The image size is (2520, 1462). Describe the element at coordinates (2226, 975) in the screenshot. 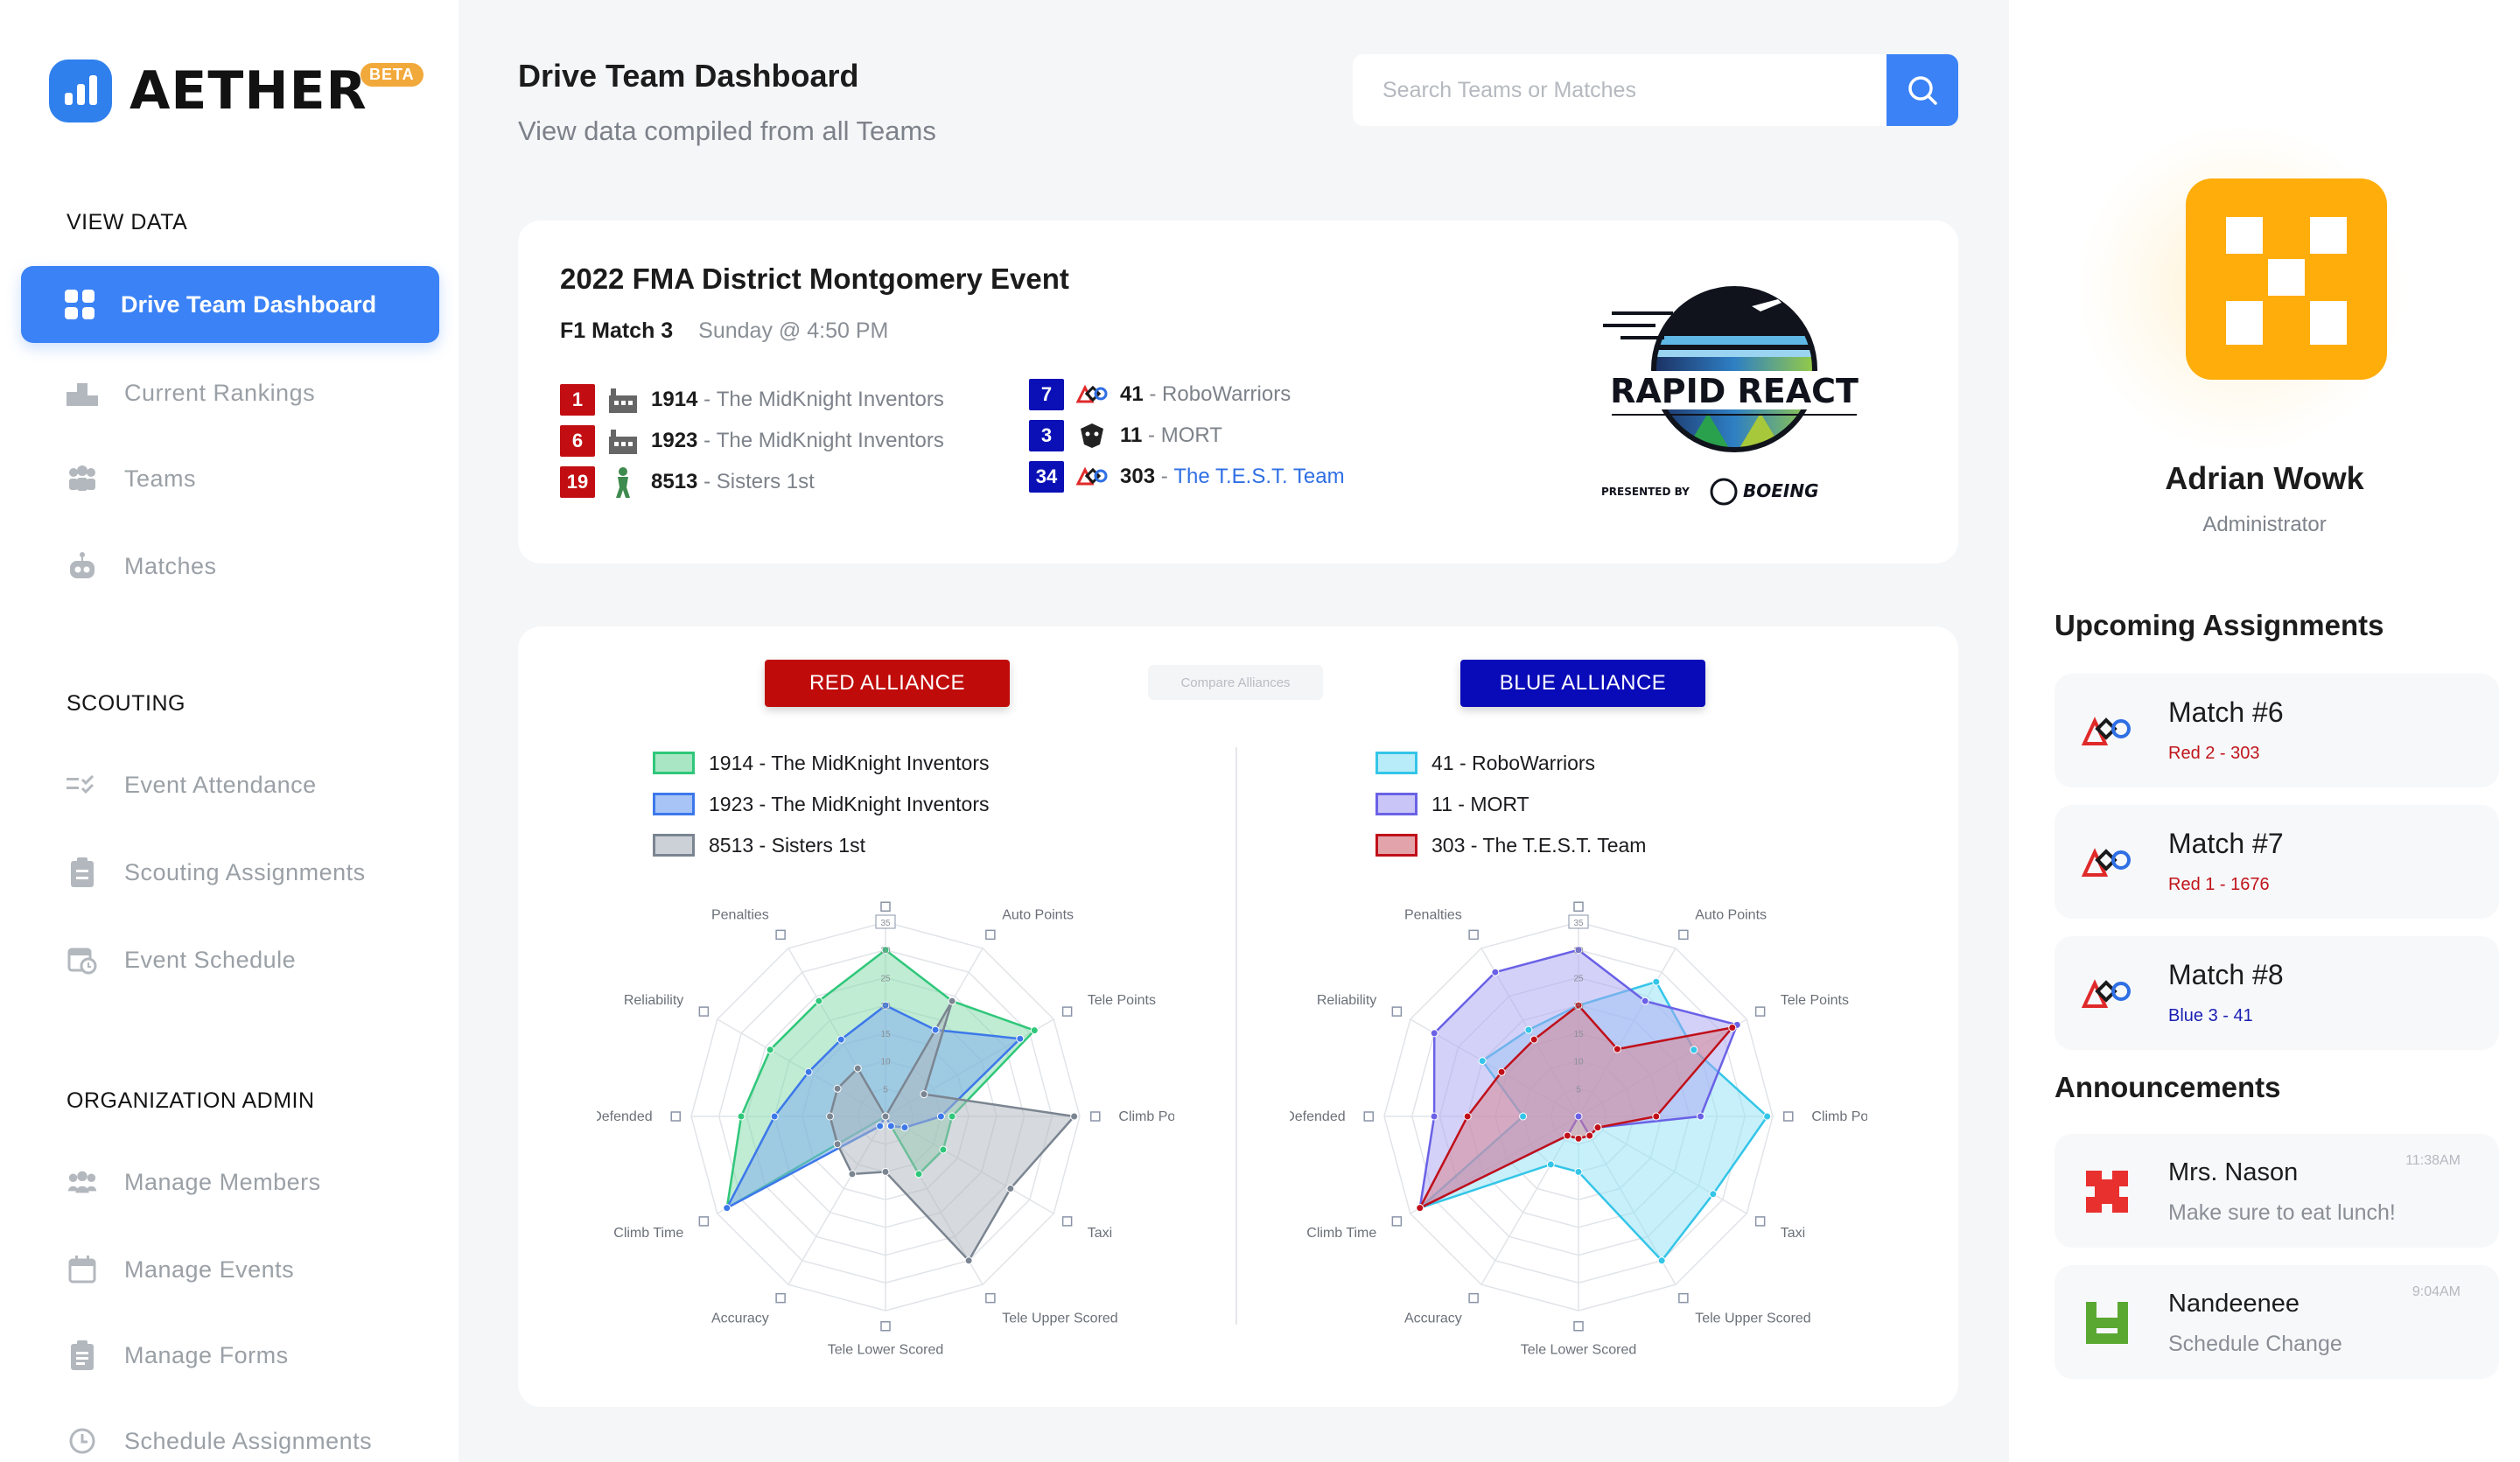

I see `assignment-title: Match #8` at that location.